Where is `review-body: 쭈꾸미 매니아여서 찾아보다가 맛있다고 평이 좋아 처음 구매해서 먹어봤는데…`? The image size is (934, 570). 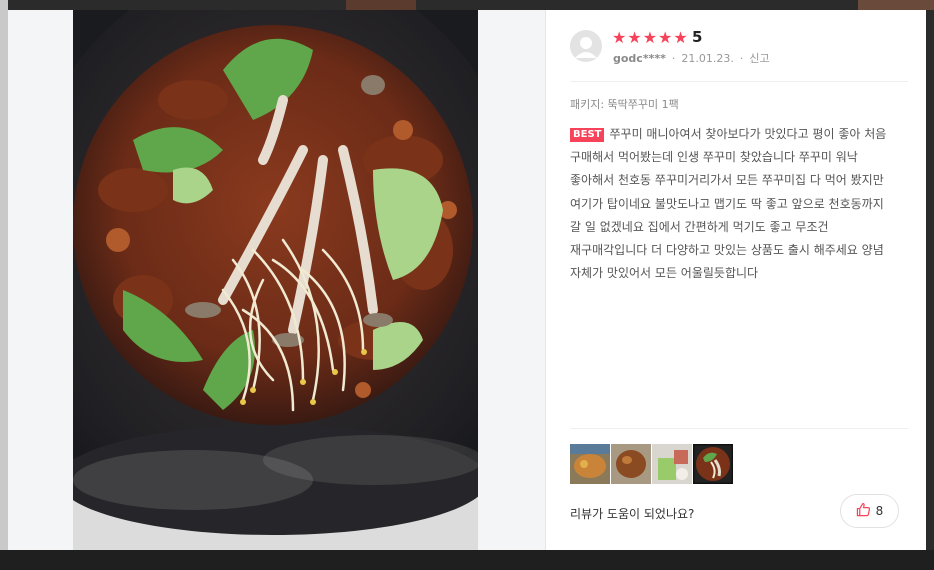
review-body: 쭈꾸미 매니아여서 찾아보다가 맛있다고 평이 좋아 처음 구매해서 먹어봤는데… is located at coordinates (728, 204).